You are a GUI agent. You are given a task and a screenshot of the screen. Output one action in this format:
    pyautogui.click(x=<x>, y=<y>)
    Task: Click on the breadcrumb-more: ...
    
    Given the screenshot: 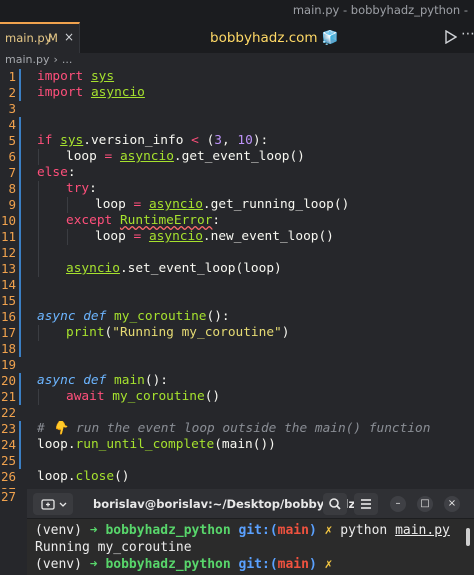 What is the action you would take?
    pyautogui.click(x=67, y=59)
    